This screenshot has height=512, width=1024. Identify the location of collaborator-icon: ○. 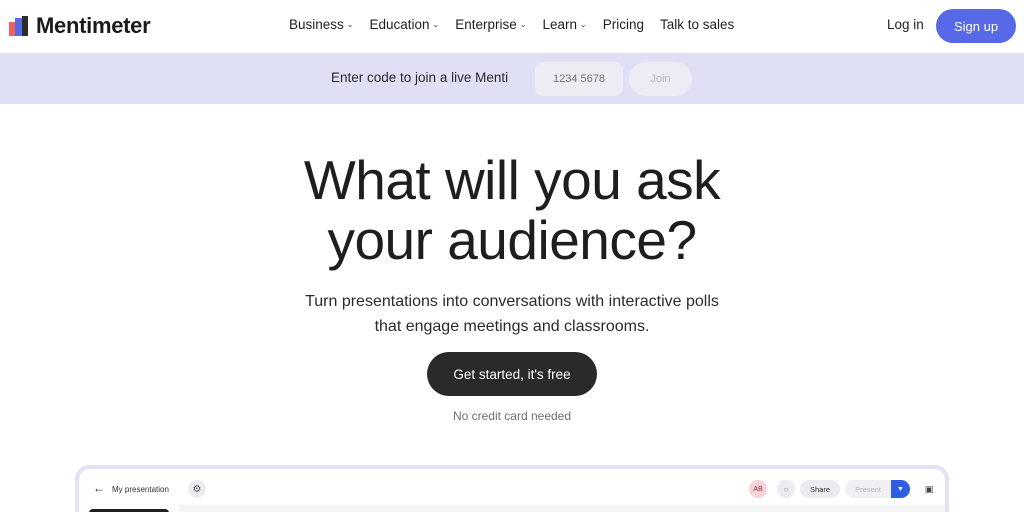
(786, 489).